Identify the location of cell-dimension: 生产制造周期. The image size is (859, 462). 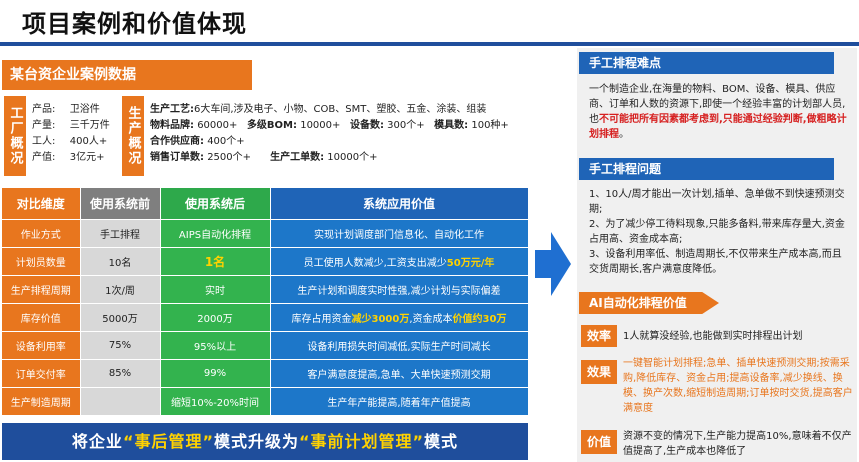
(41, 401).